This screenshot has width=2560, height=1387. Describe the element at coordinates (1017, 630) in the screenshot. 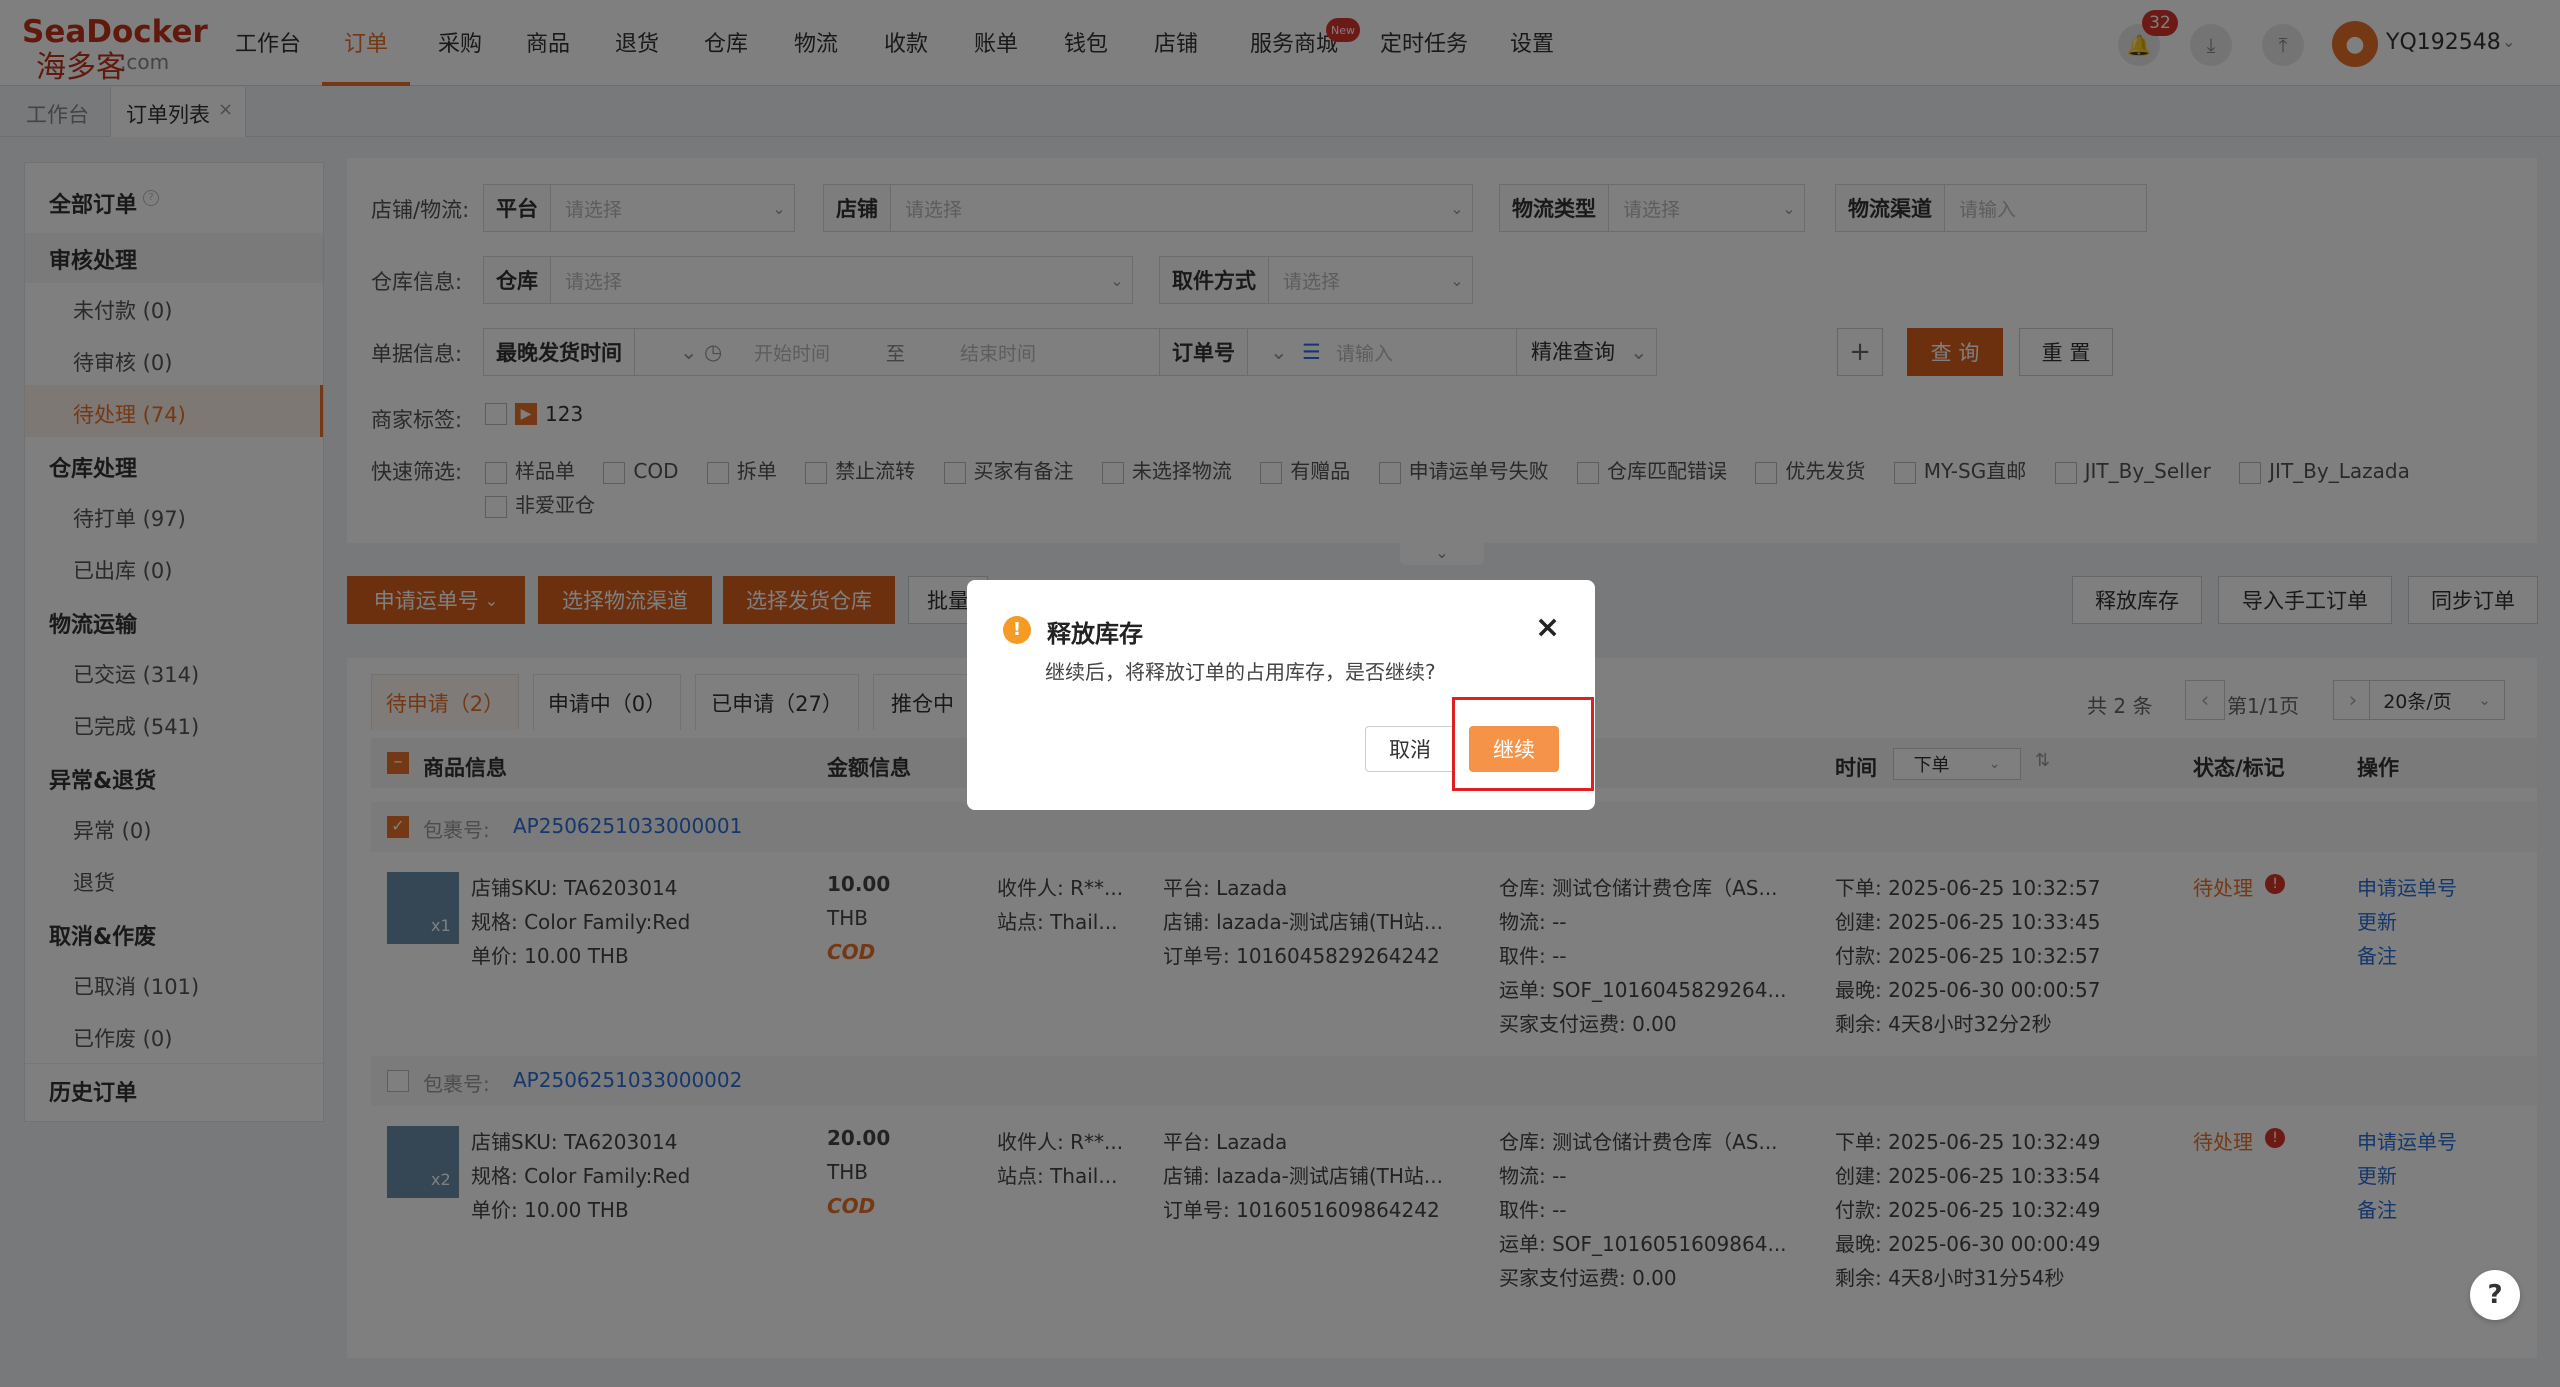

I see `warning-icon: !` at that location.